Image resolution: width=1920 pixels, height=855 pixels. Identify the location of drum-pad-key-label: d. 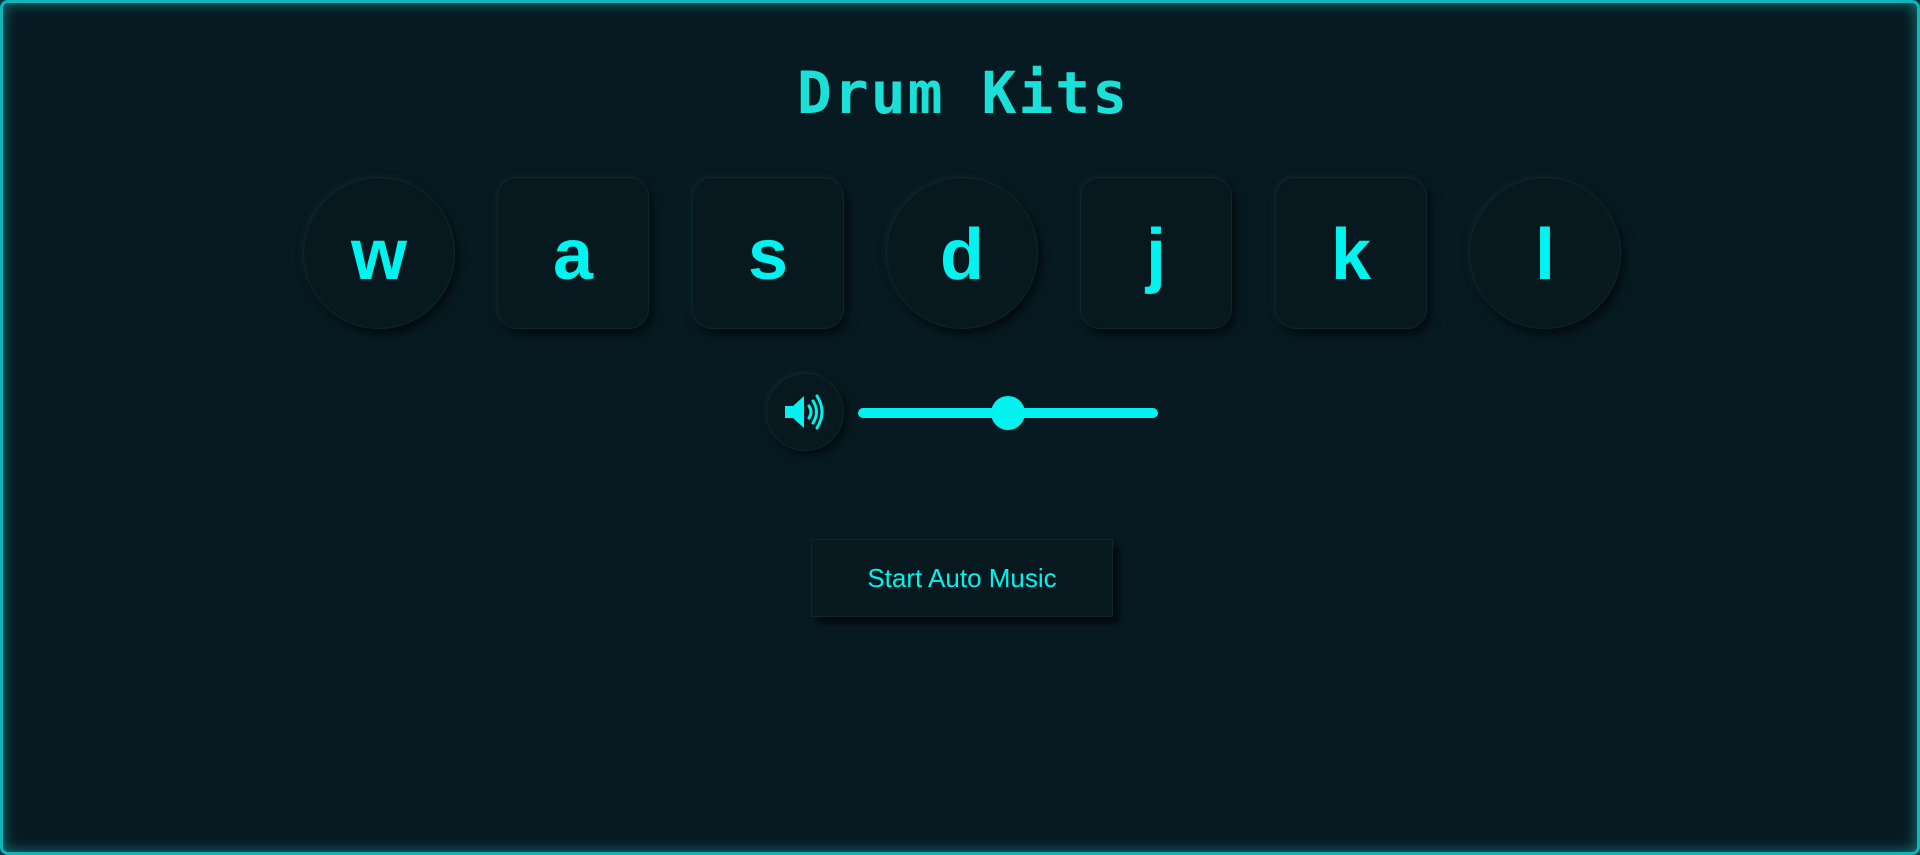
(962, 255).